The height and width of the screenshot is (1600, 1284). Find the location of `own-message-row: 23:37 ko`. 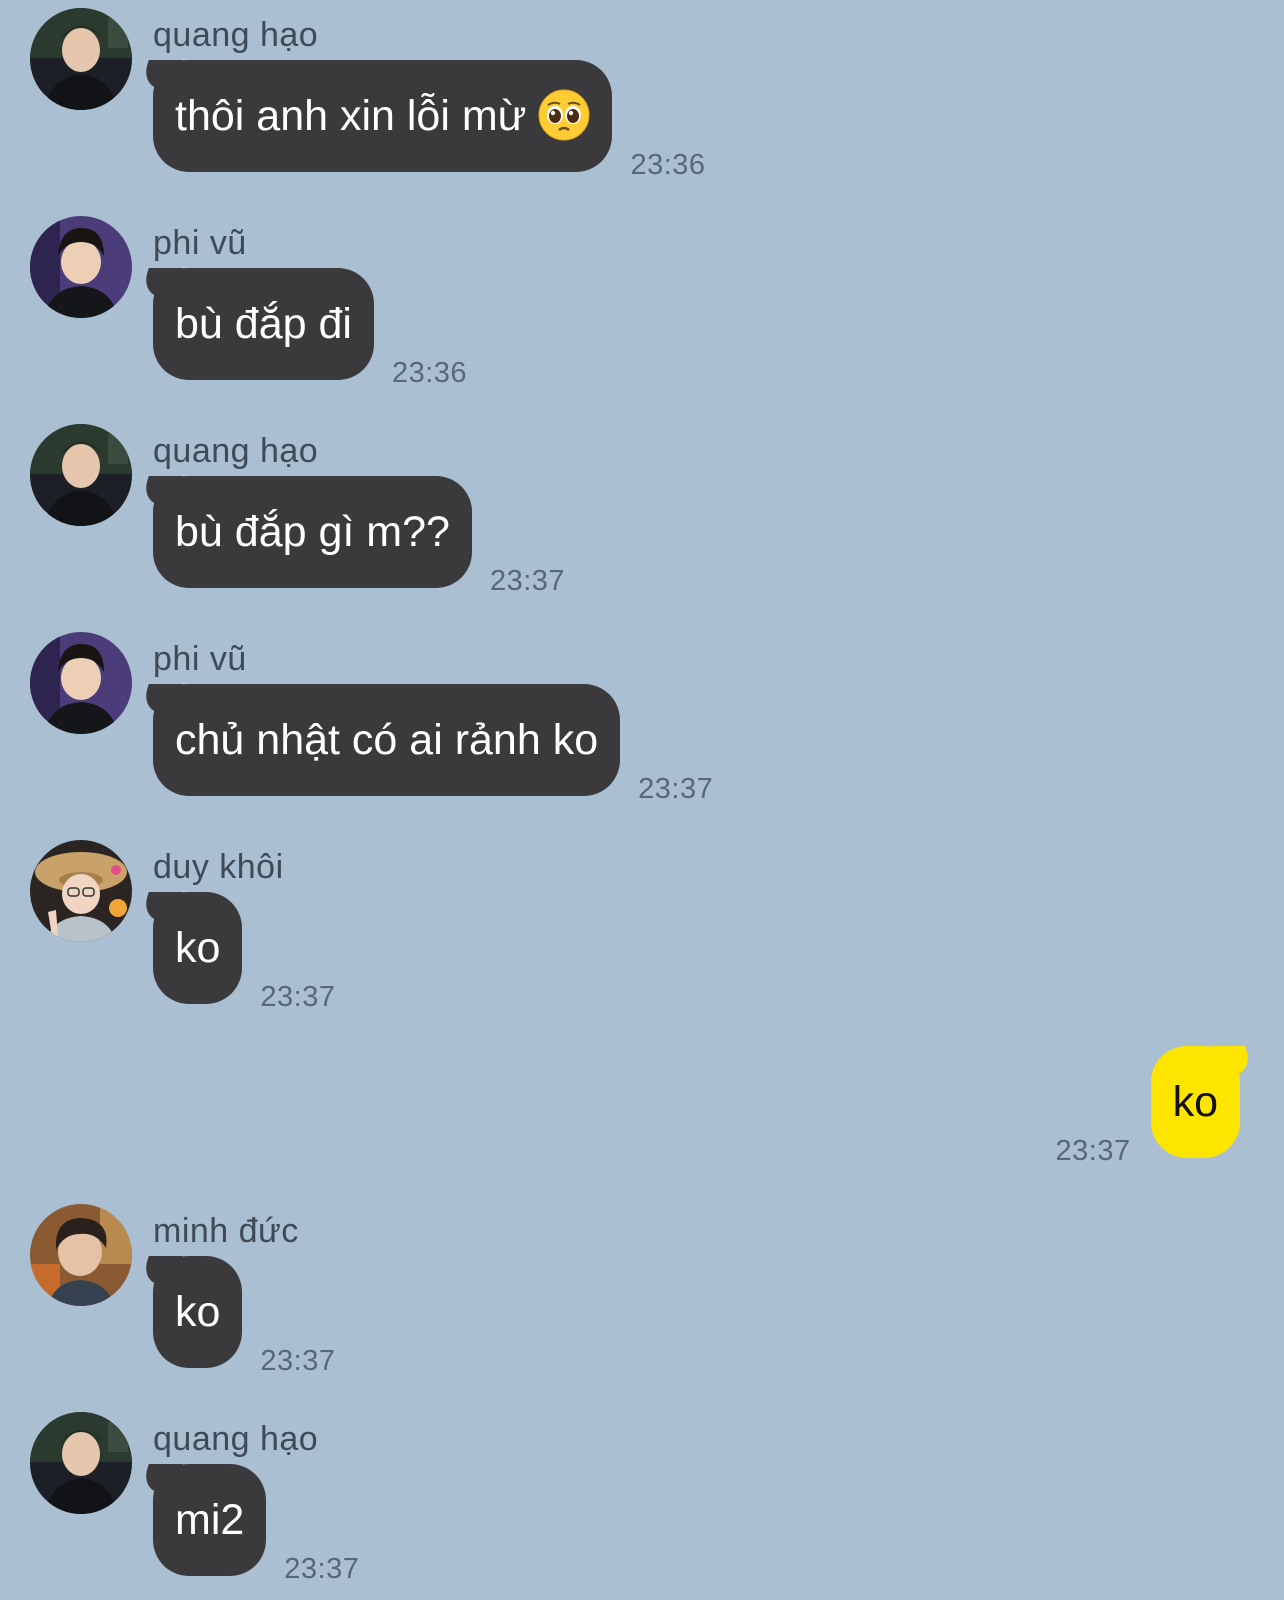

own-message-row: 23:37 ko is located at coordinates (1148, 1106).